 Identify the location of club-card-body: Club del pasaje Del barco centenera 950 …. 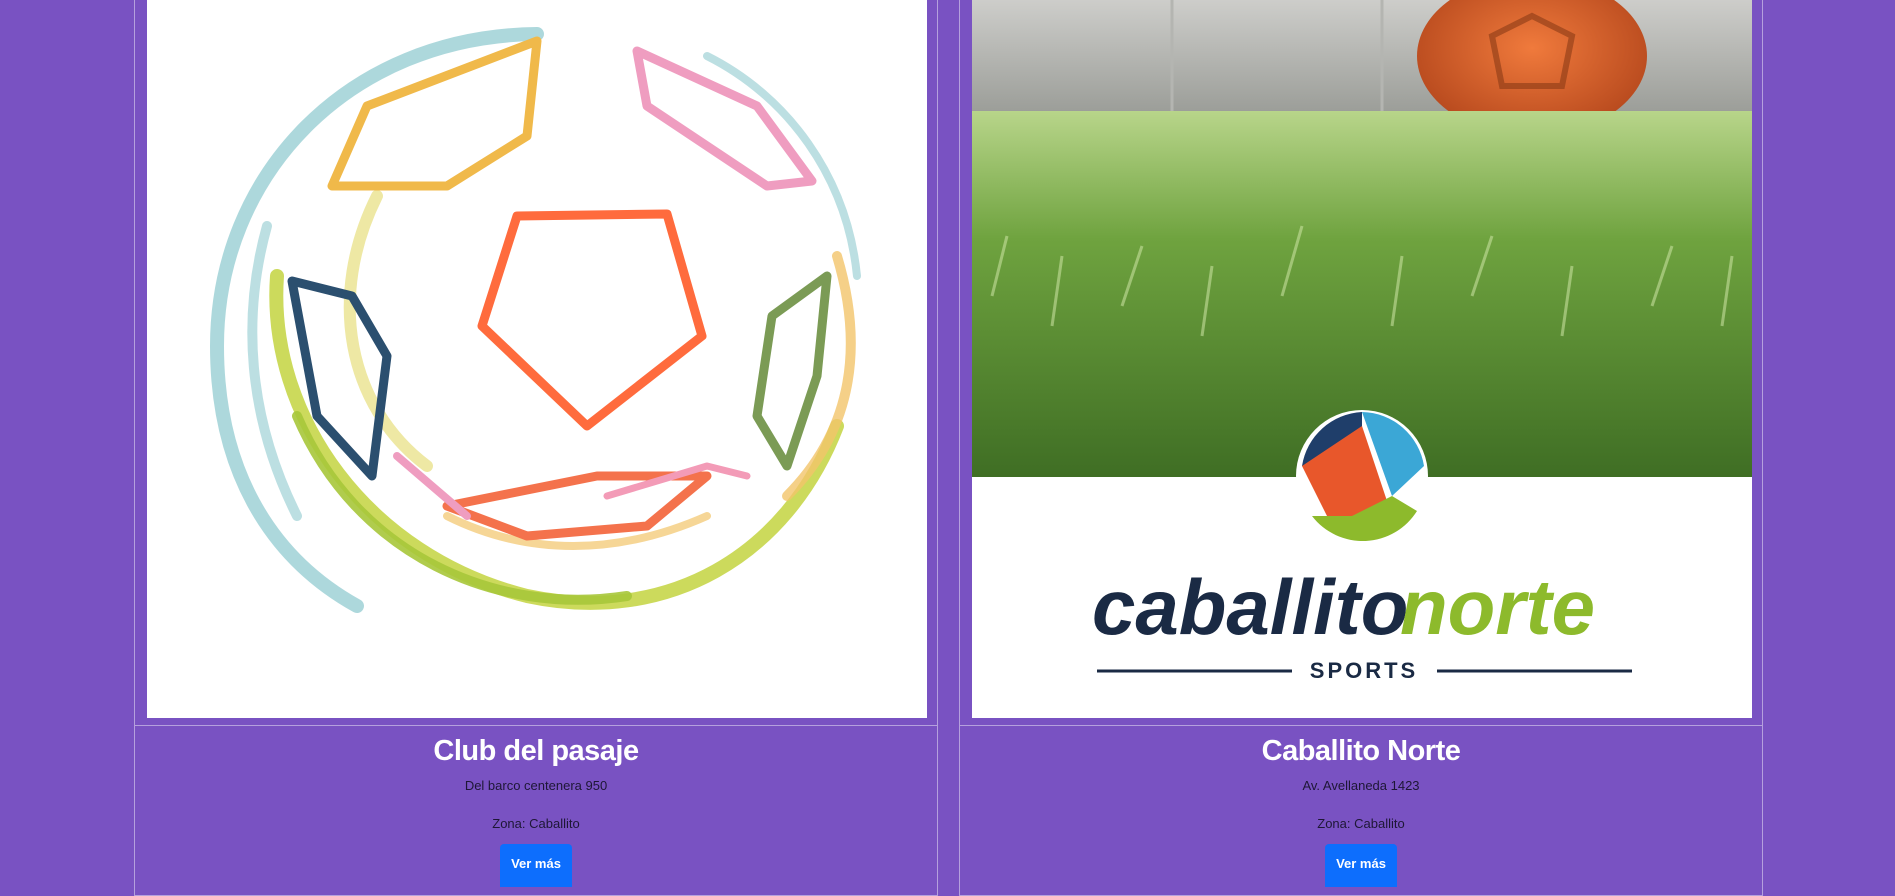
(536, 806).